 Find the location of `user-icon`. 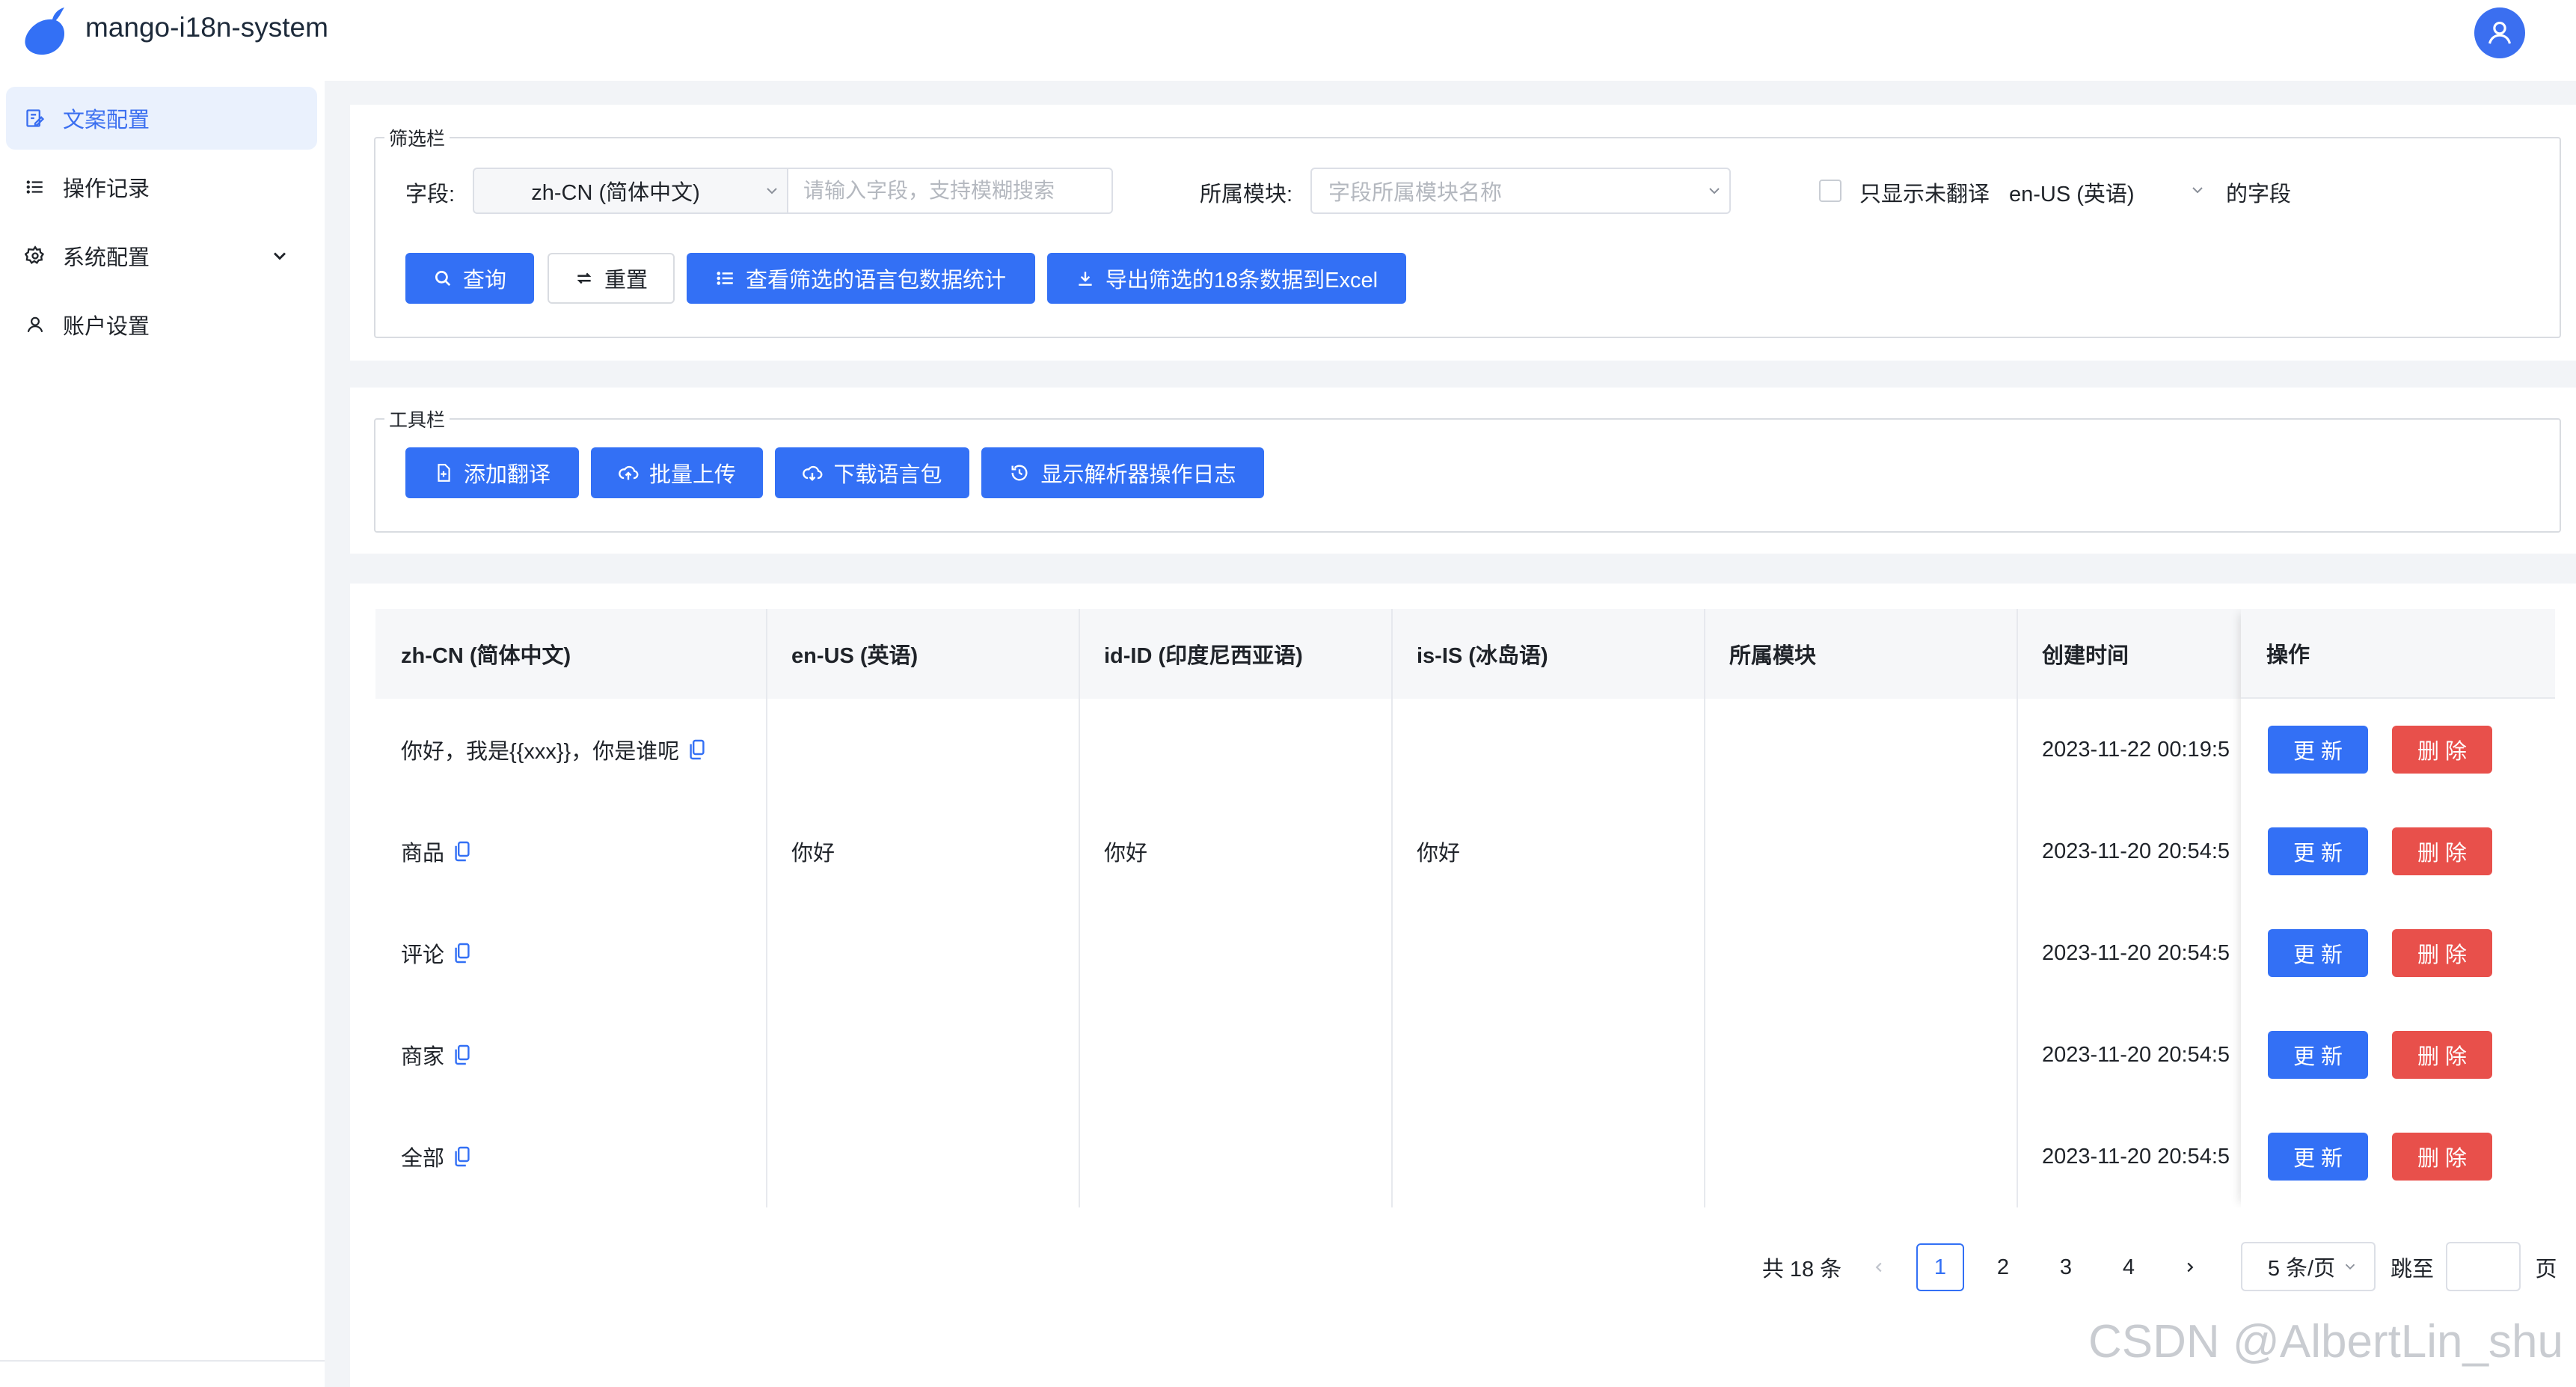

user-icon is located at coordinates (2500, 32).